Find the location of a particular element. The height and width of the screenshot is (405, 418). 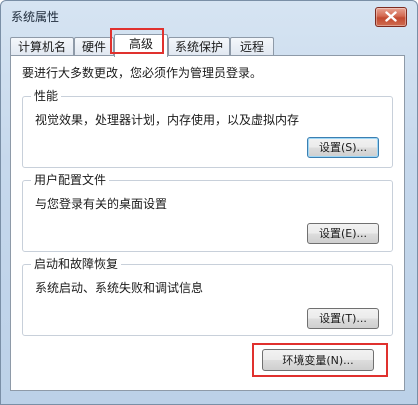

window-title: 系统属性 is located at coordinates (35, 17).